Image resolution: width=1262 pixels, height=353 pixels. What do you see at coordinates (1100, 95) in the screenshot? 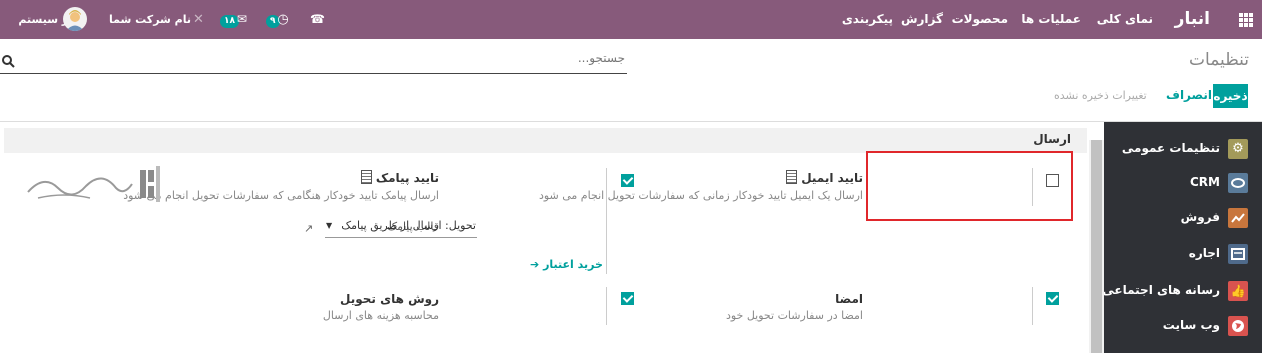
I see `unsaved-changes-label: تغییرات ذخیره نشده` at bounding box center [1100, 95].